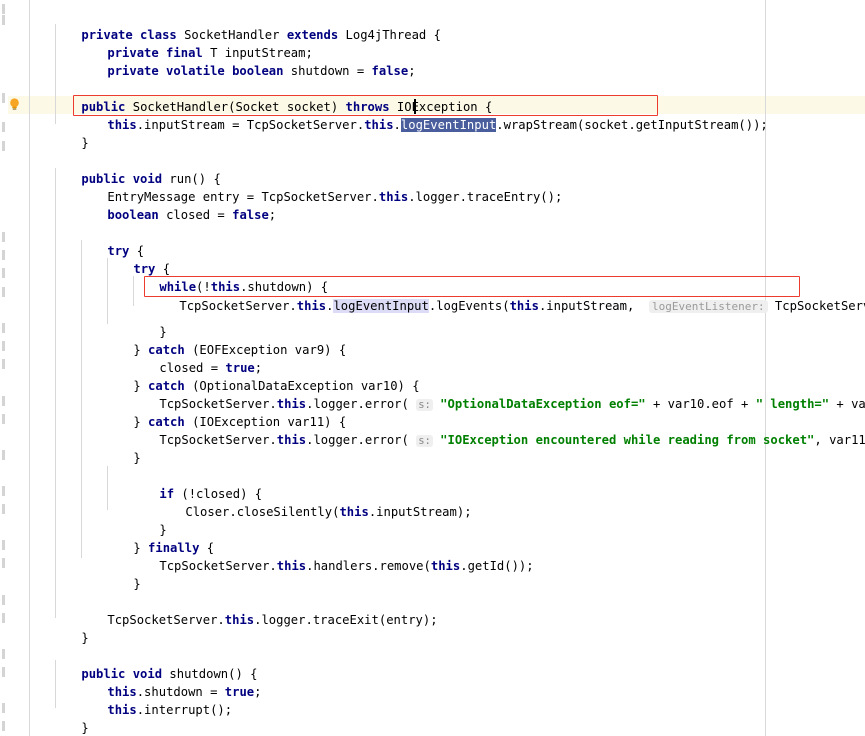 This screenshot has width=865, height=736. What do you see at coordinates (225, 340) in the screenshot?
I see `code-line: } catch (EOFException var9) {` at bounding box center [225, 340].